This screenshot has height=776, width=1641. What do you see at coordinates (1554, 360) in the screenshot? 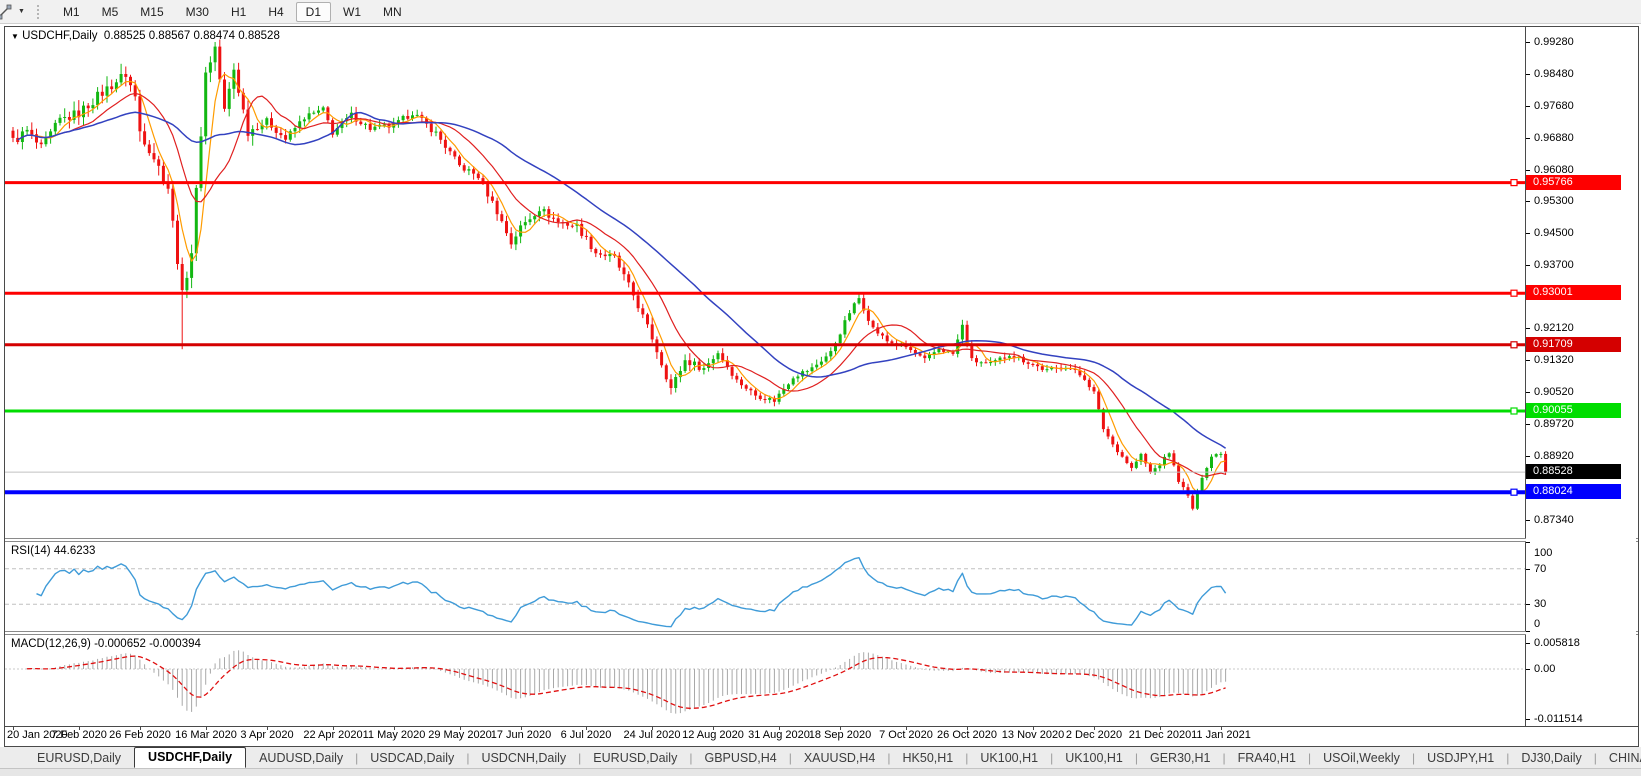
I see `price-tick-label: 0.91320` at bounding box center [1554, 360].